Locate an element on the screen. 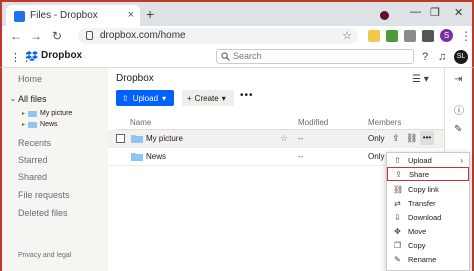 This screenshot has height=271, width=474. search-placeholder: Search is located at coordinates (247, 56).